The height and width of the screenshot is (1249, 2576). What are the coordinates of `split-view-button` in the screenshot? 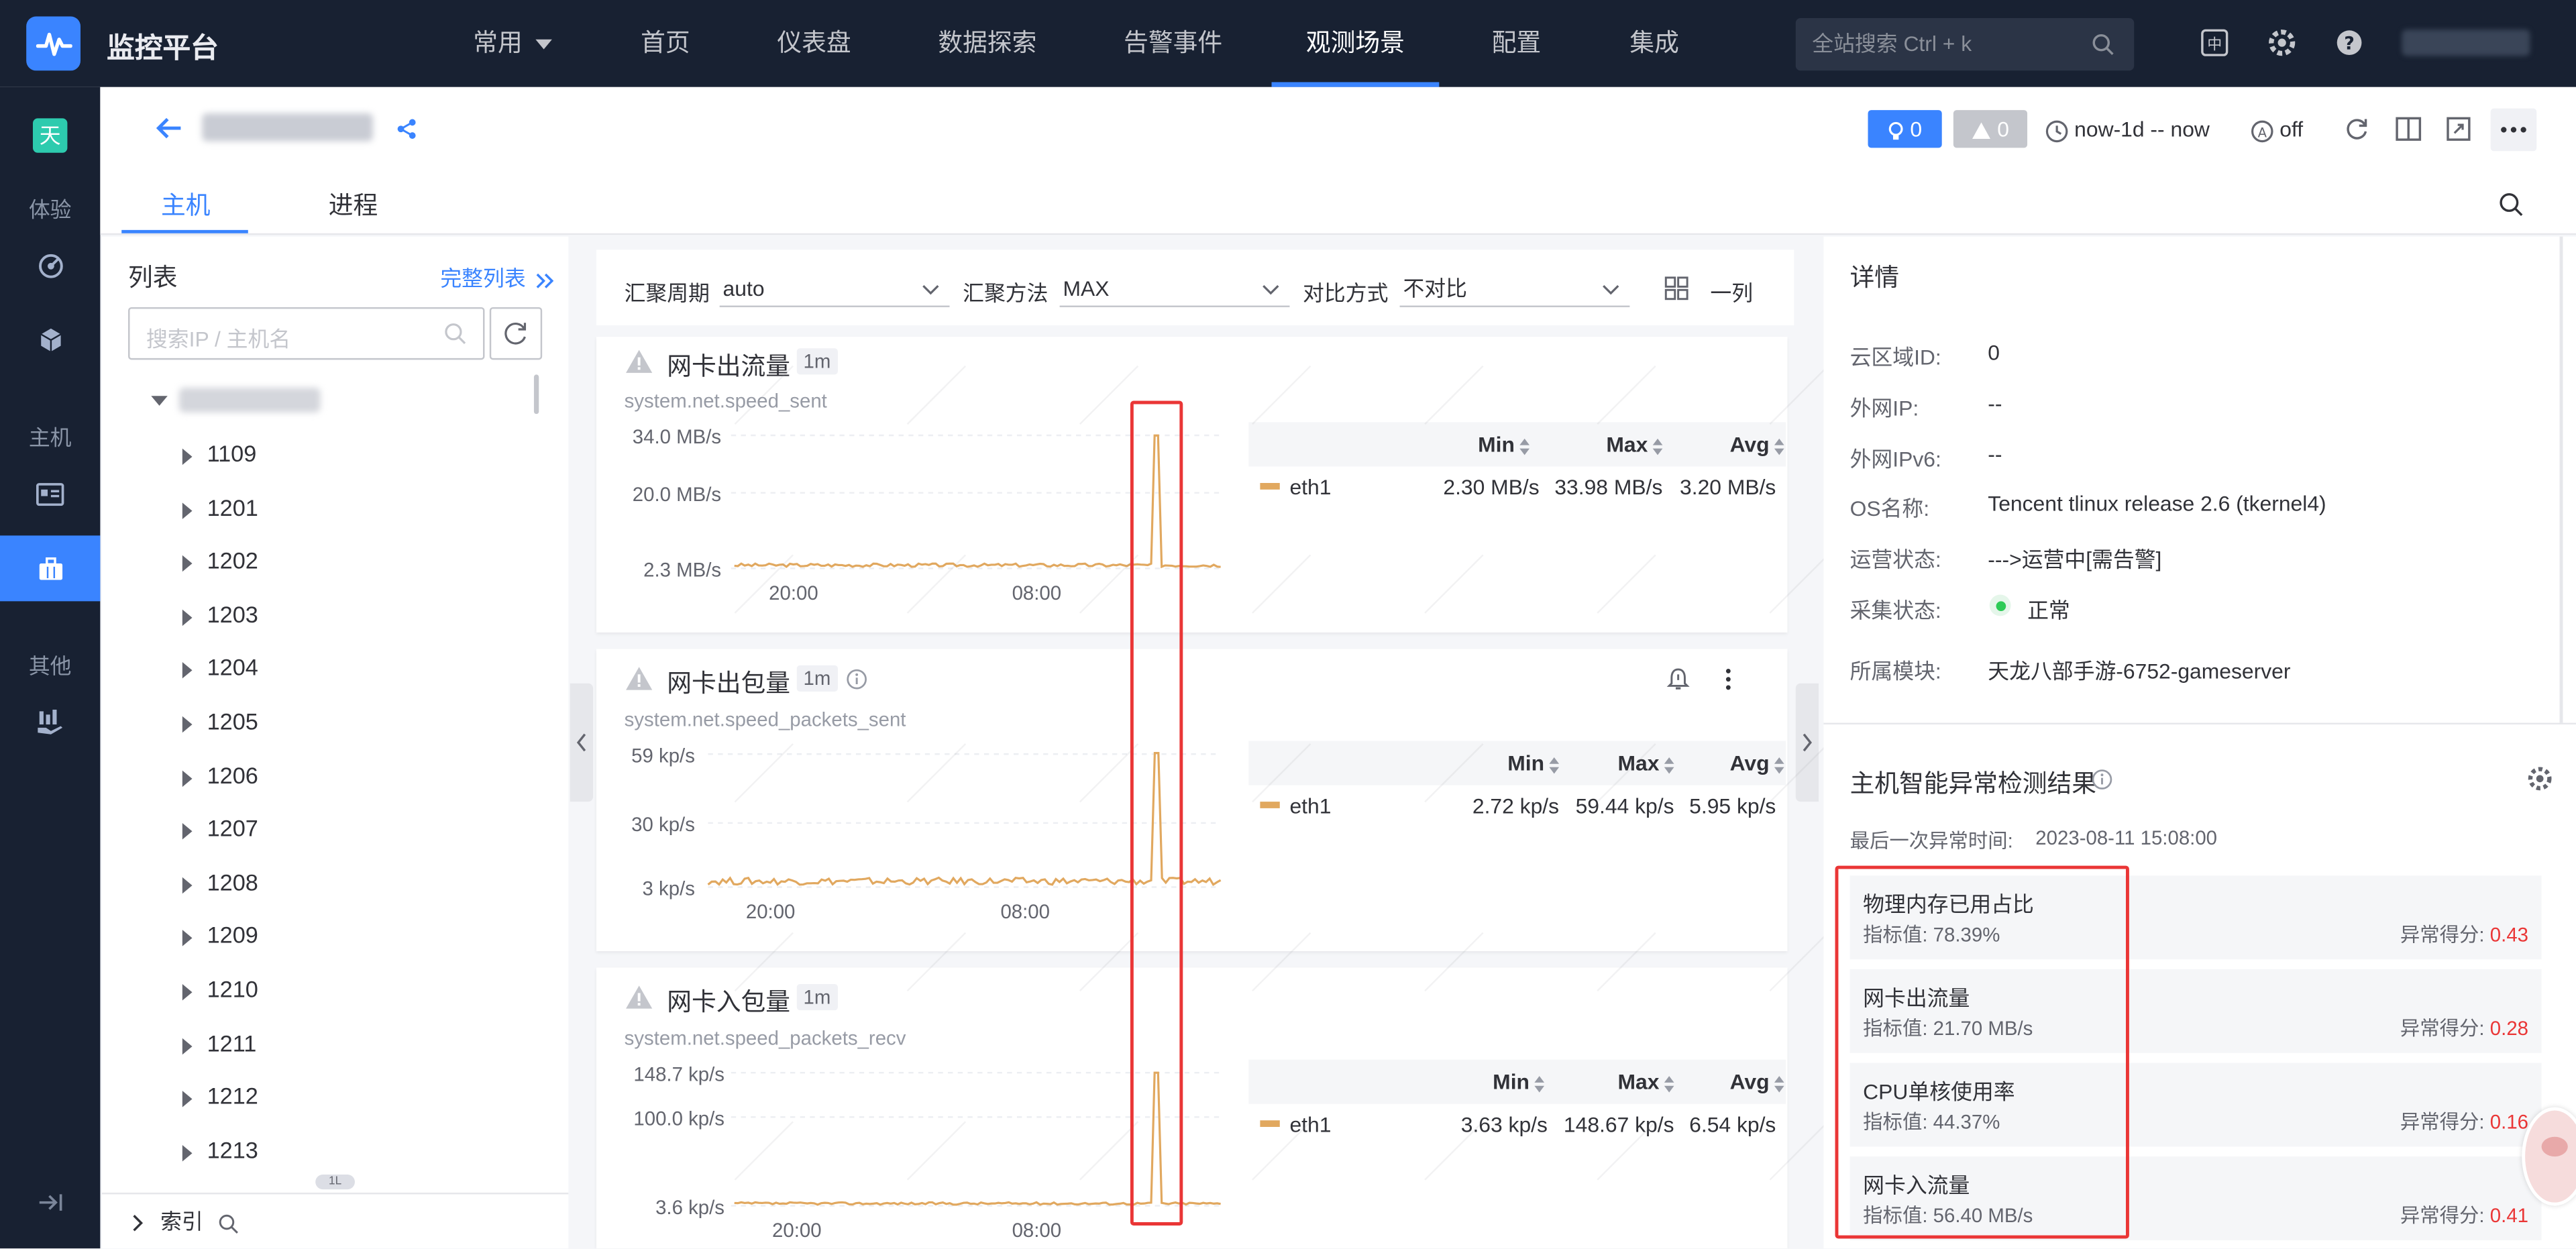 It's located at (2409, 133).